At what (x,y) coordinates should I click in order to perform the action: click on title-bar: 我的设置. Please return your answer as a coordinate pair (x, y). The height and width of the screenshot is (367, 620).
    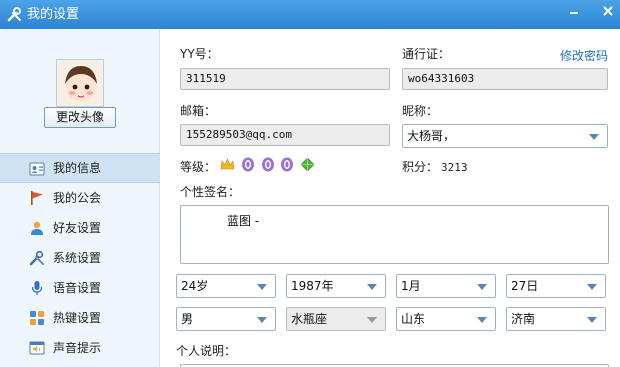
    Looking at the image, I should click on (310, 14).